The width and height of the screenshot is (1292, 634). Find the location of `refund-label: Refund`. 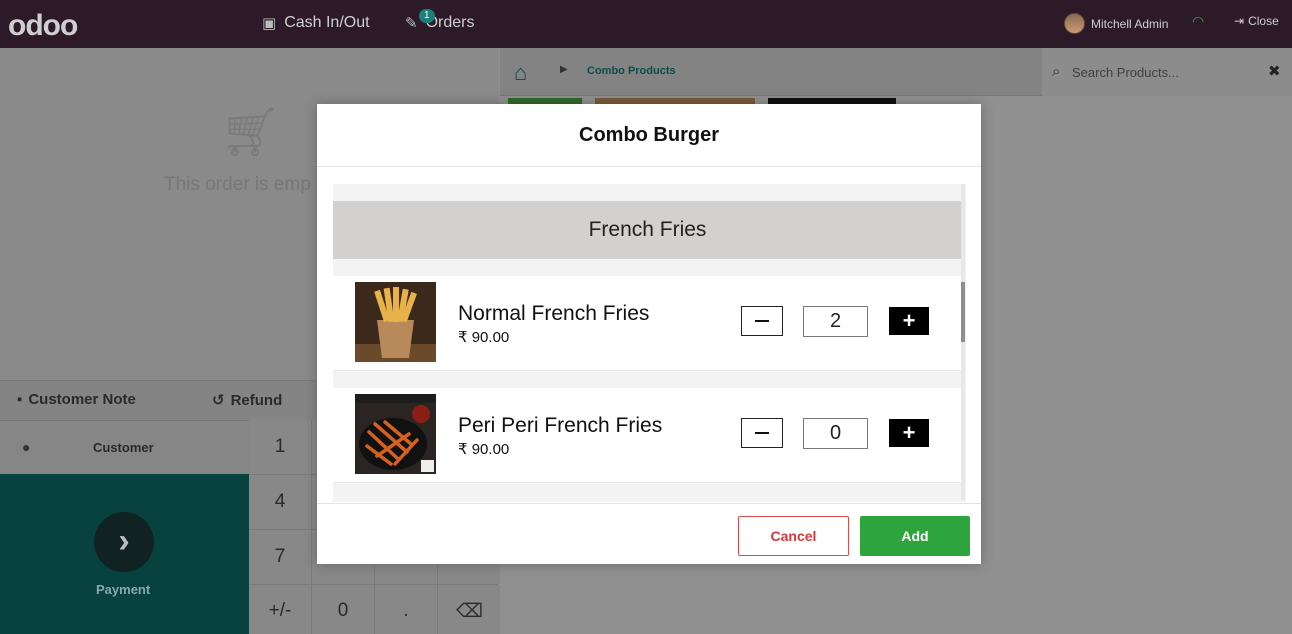

refund-label: Refund is located at coordinates (256, 400).